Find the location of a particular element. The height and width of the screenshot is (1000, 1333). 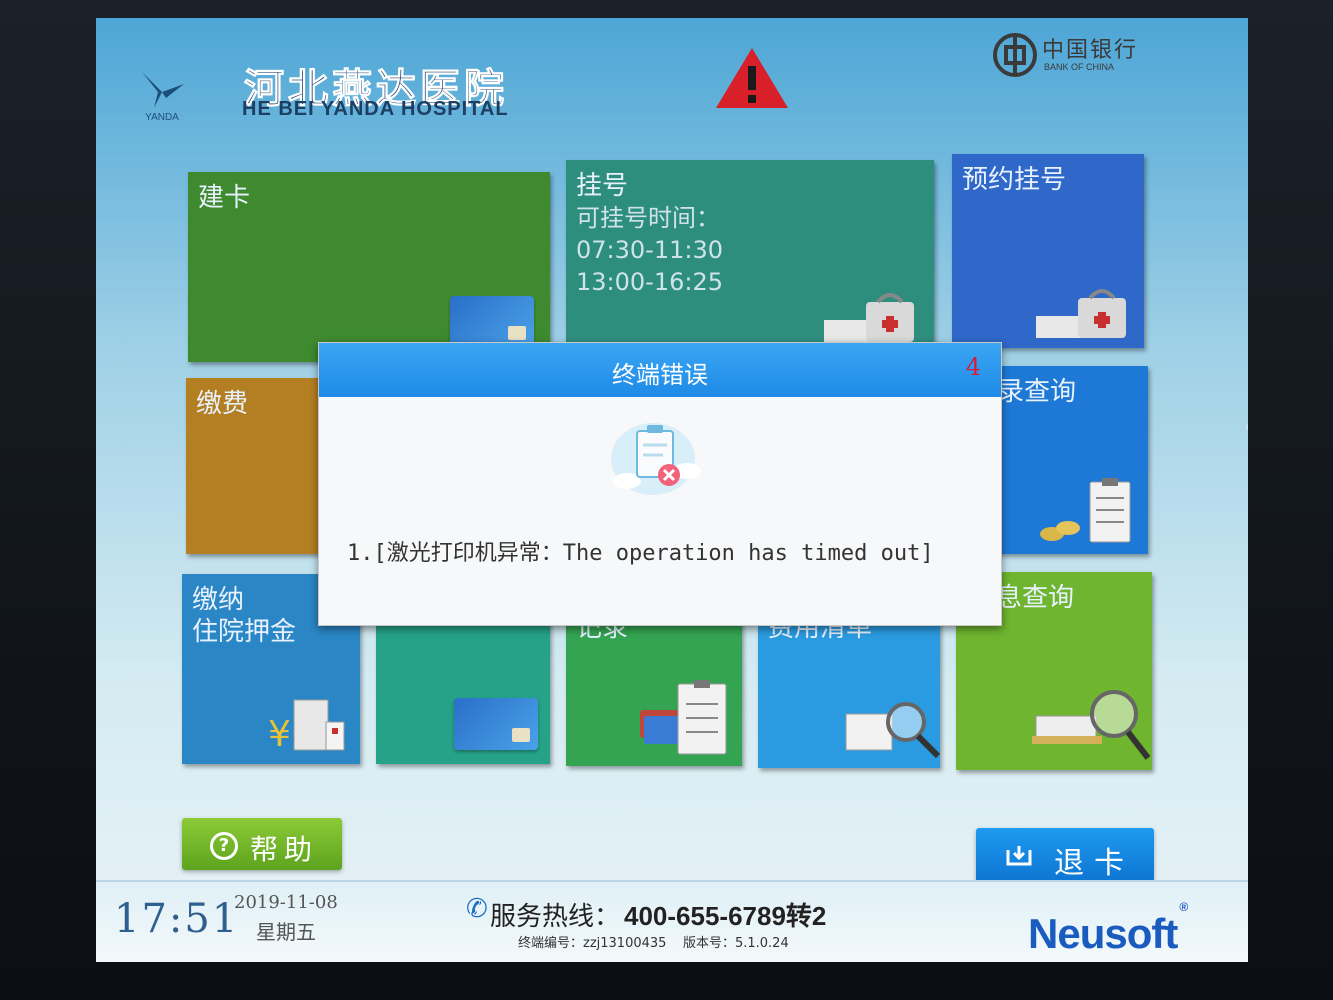

clock-date: 2019-11-08 is located at coordinates (286, 902).